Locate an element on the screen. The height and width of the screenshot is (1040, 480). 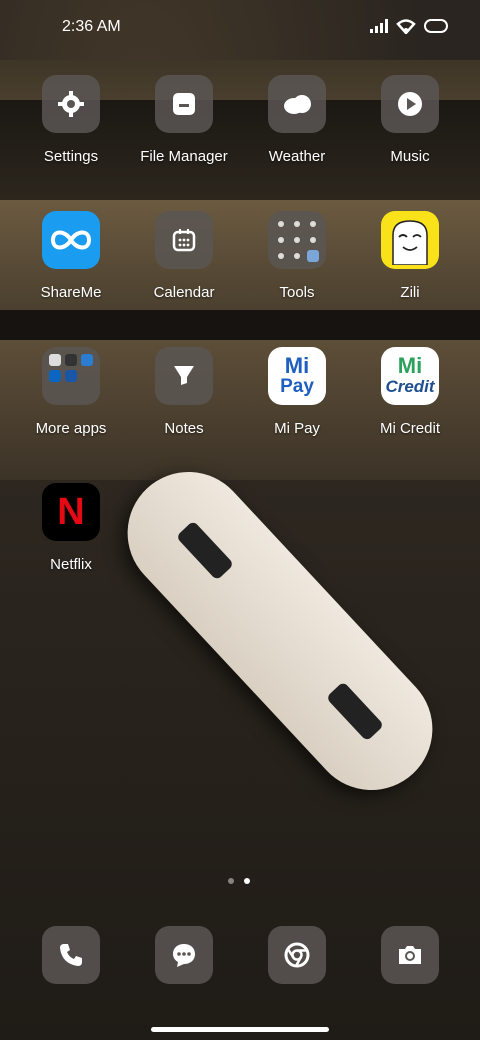
folder-icon is located at coordinates (184, 104).